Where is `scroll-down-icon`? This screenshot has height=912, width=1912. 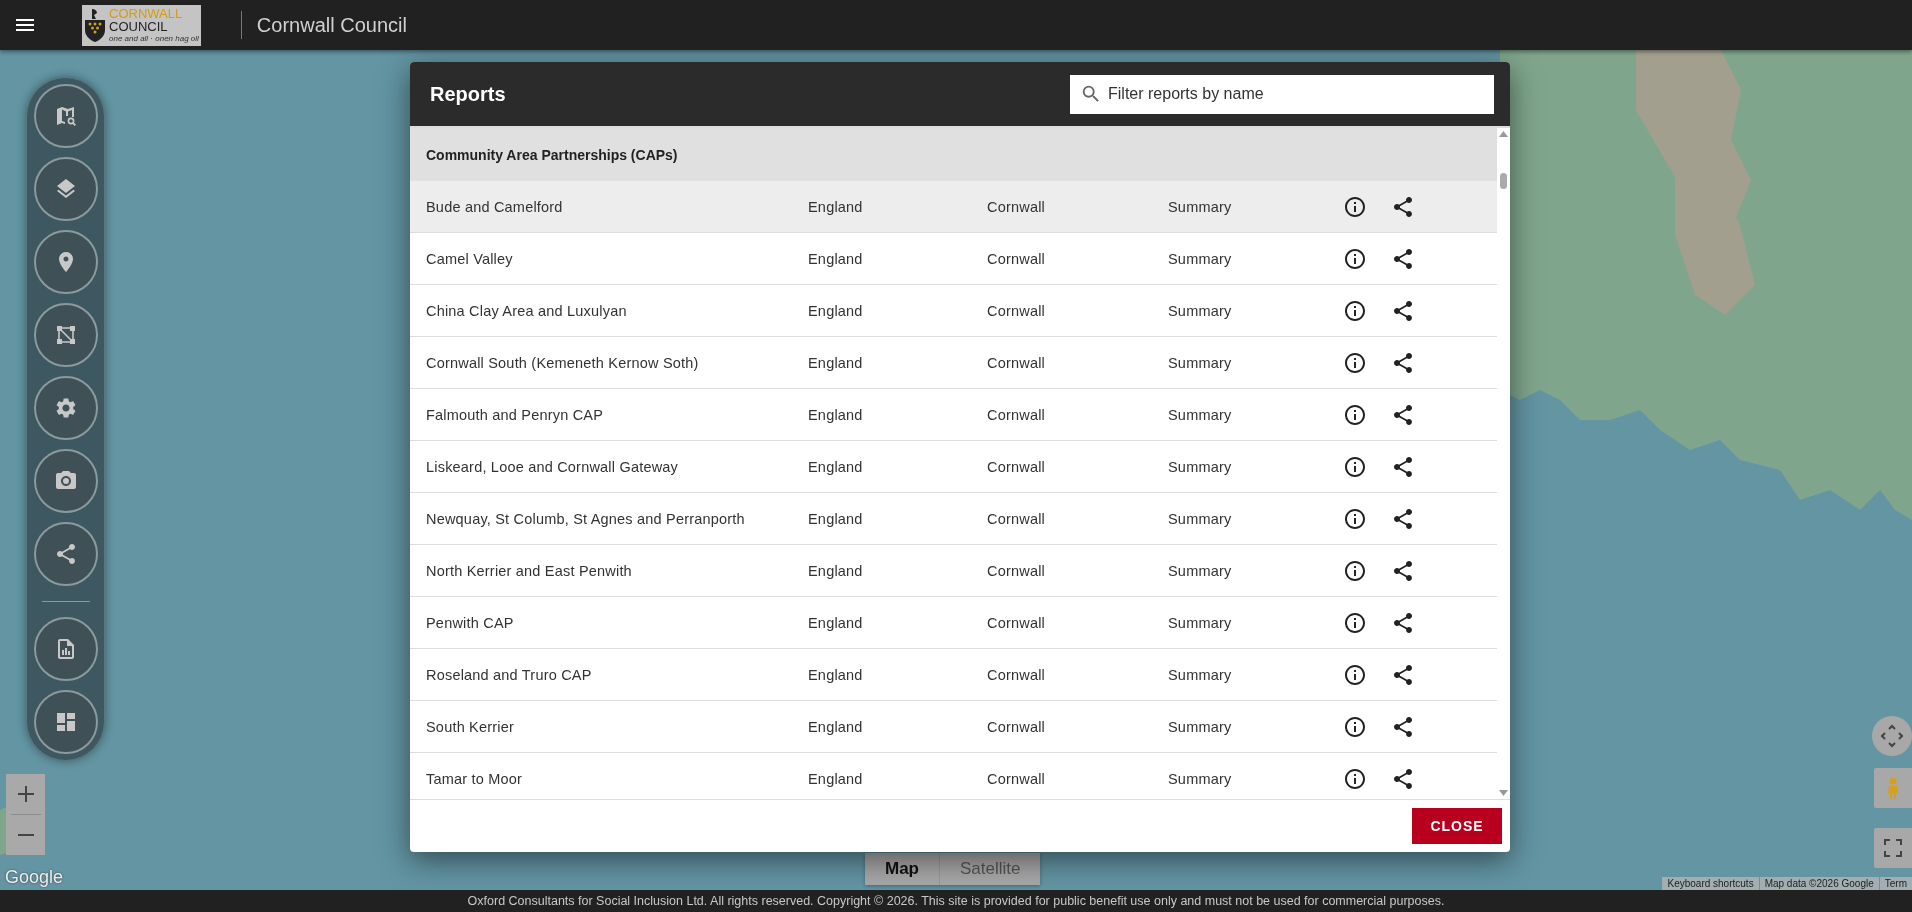 scroll-down-icon is located at coordinates (1503, 793).